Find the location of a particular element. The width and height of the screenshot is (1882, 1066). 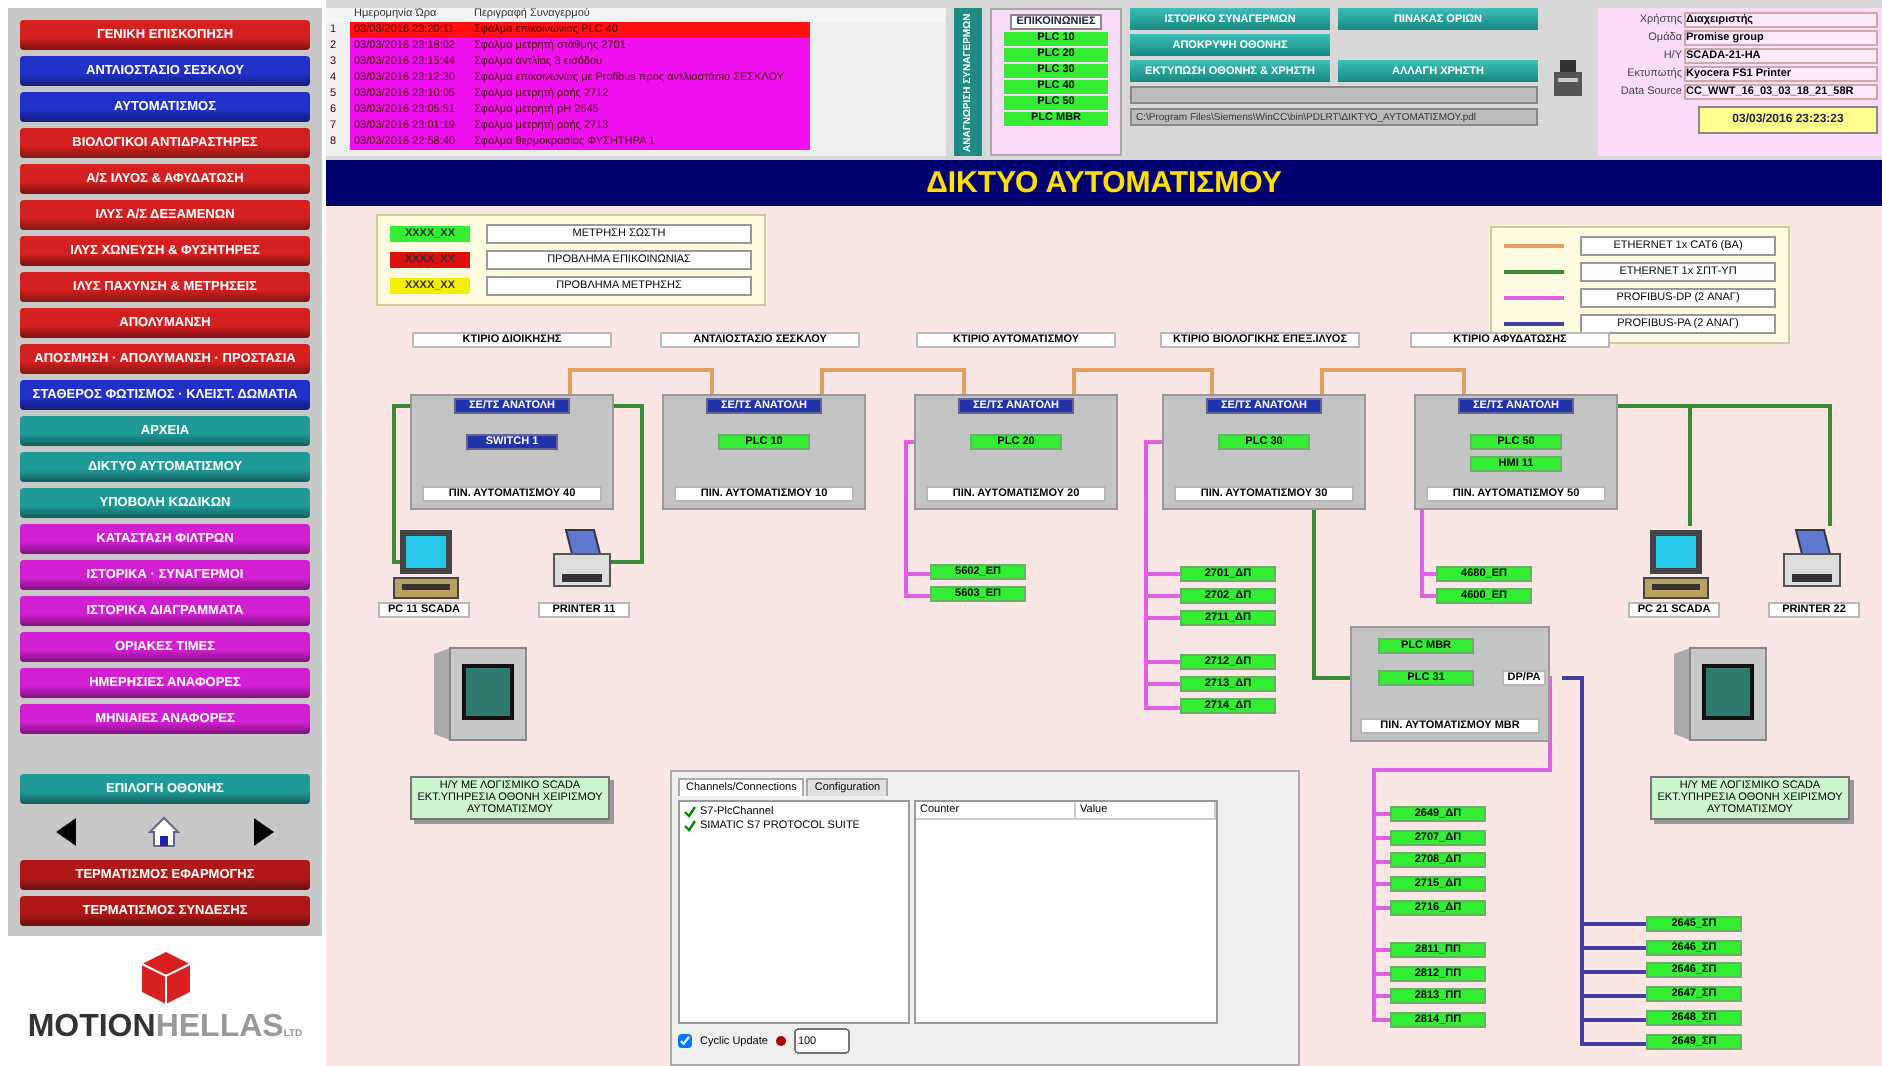

forward-arrow-icon is located at coordinates (263, 832).